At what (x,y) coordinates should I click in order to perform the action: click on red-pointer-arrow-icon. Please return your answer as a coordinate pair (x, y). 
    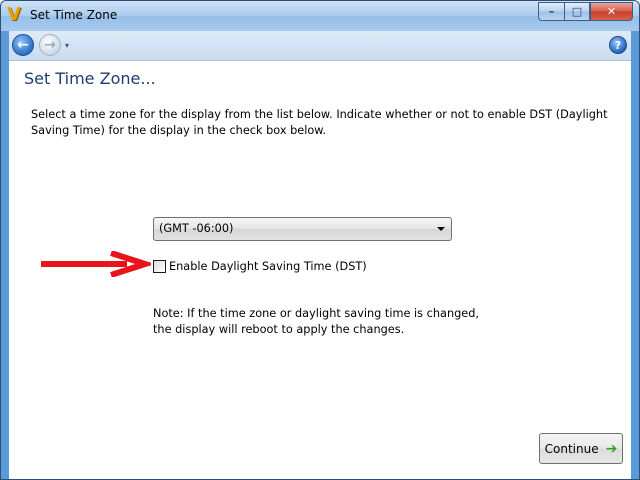
    Looking at the image, I should click on (96, 264).